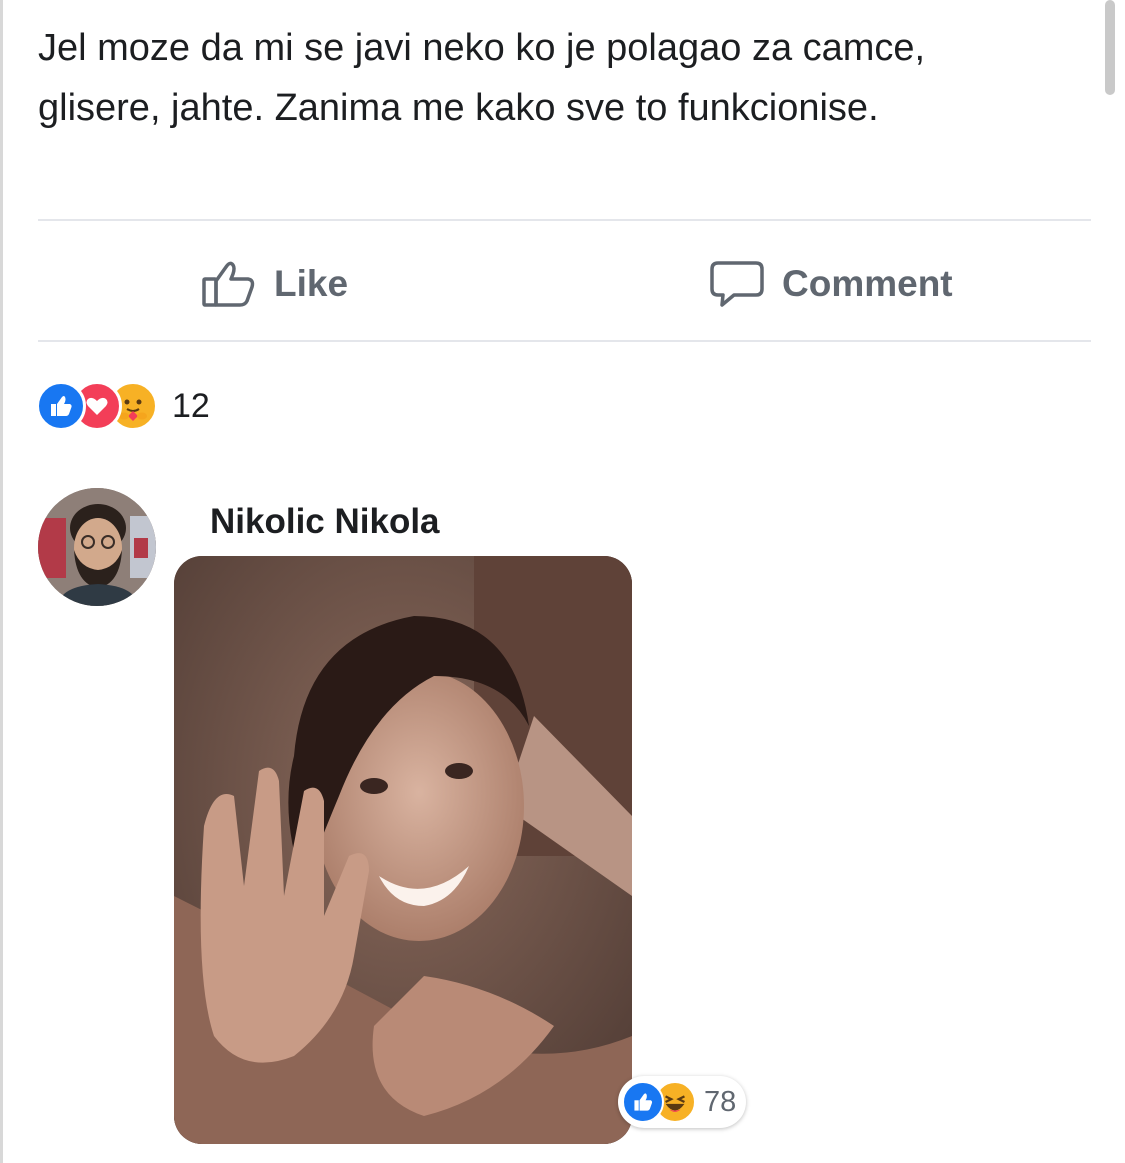  What do you see at coordinates (311, 283) in the screenshot?
I see `like-label: Like` at bounding box center [311, 283].